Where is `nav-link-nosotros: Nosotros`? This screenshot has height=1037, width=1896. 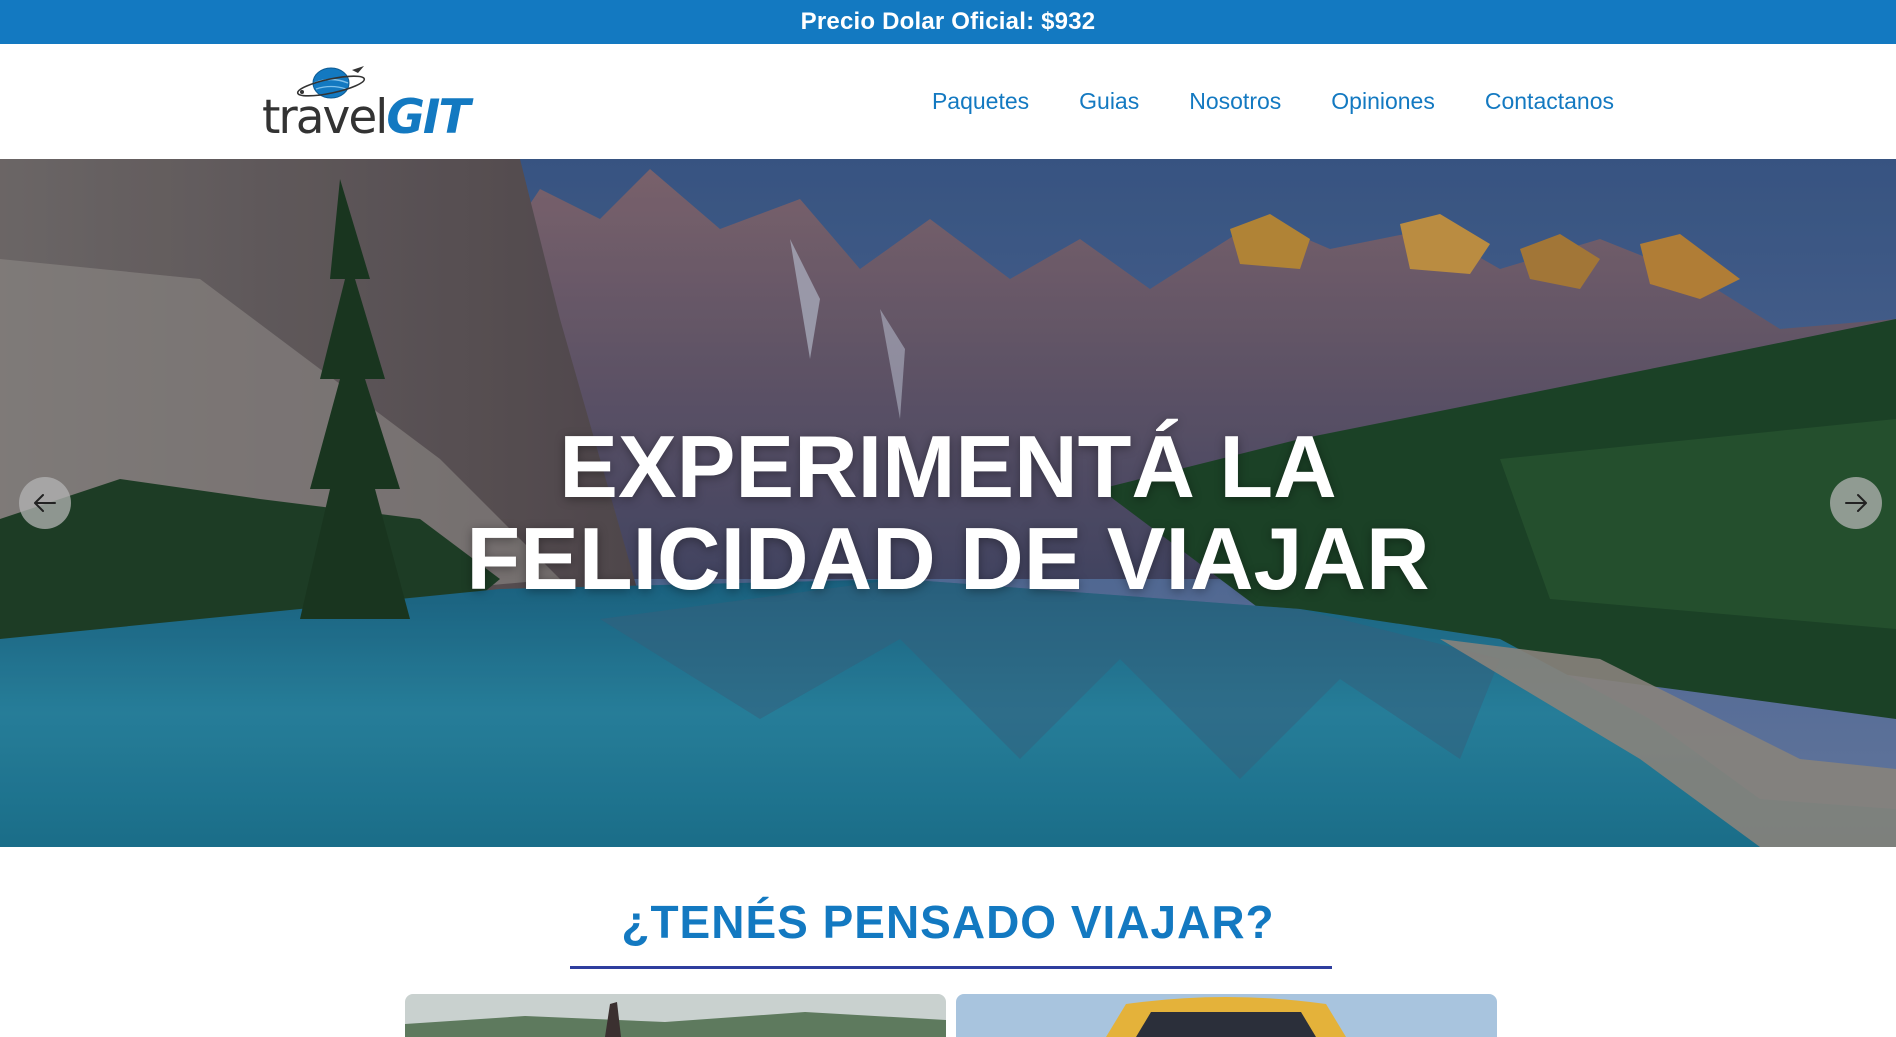
nav-link-nosotros: Nosotros is located at coordinates (1235, 101).